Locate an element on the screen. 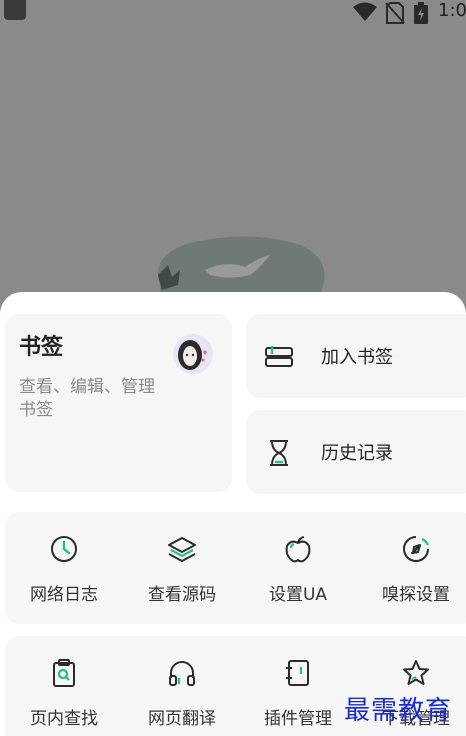  bookmarks-title: 书签 is located at coordinates (41, 347).